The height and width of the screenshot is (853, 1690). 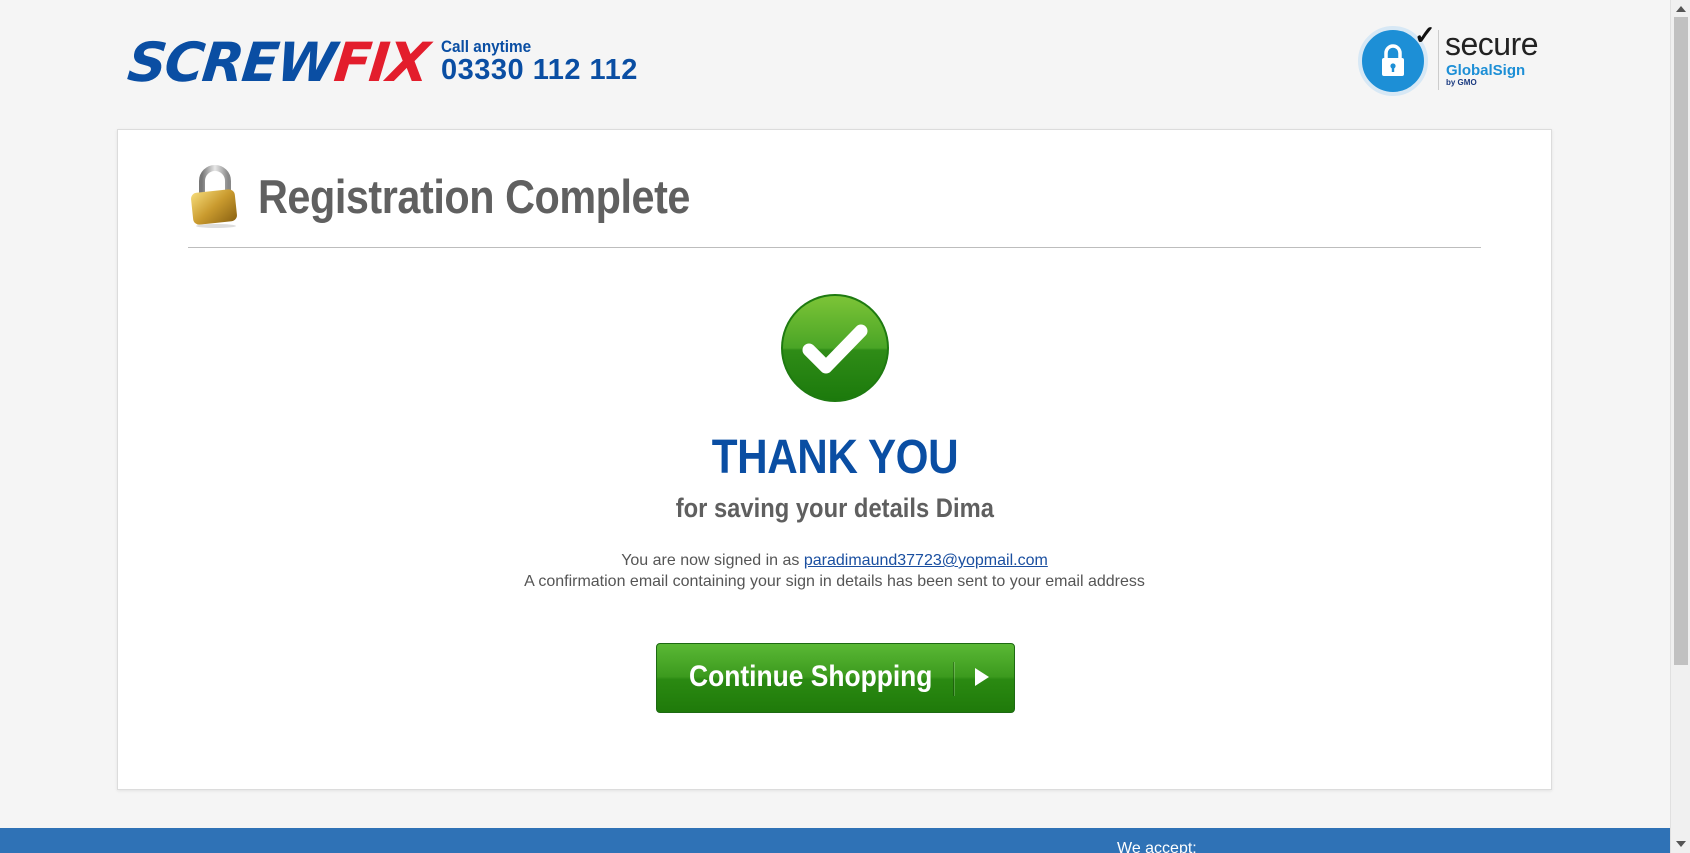 What do you see at coordinates (1157, 846) in the screenshot?
I see `we-accept-label: We accept:` at bounding box center [1157, 846].